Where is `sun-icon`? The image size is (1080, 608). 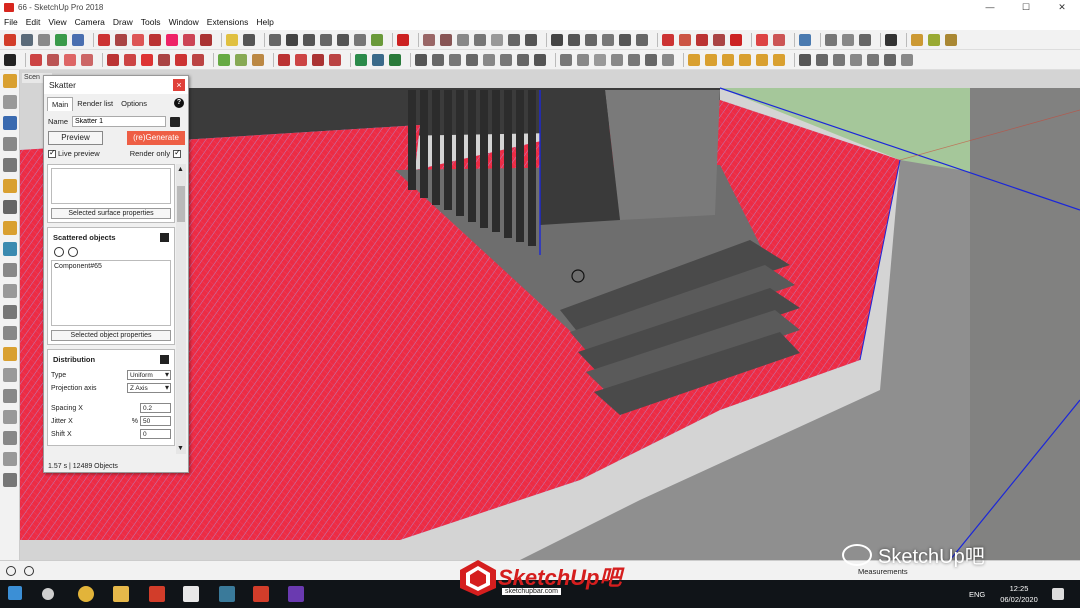 sun-icon is located at coordinates (232, 39).